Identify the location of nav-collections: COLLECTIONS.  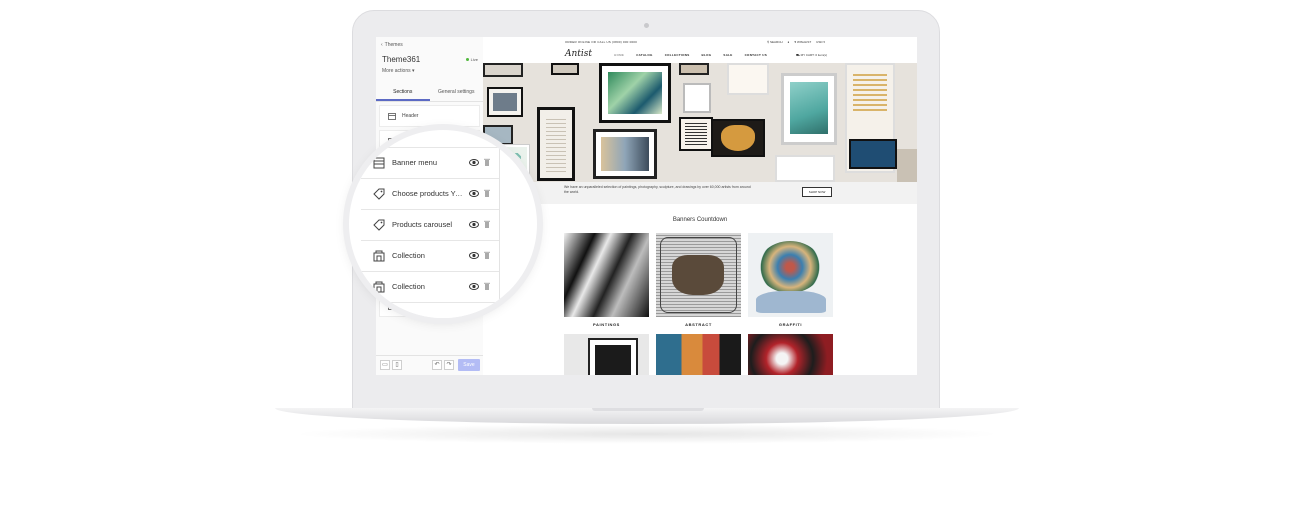
(677, 55).